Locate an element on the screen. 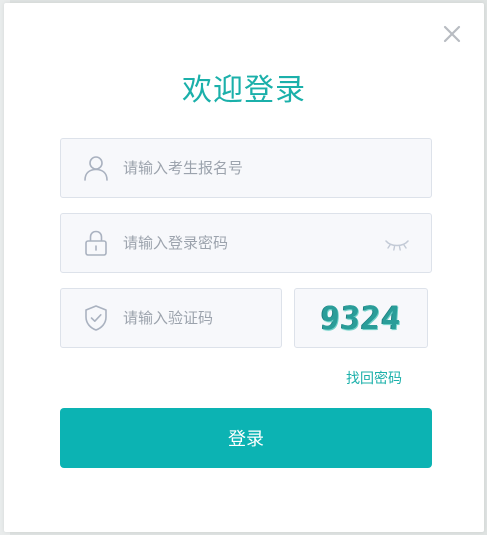 The height and width of the screenshot is (535, 487). captcha-field-container is located at coordinates (171, 318).